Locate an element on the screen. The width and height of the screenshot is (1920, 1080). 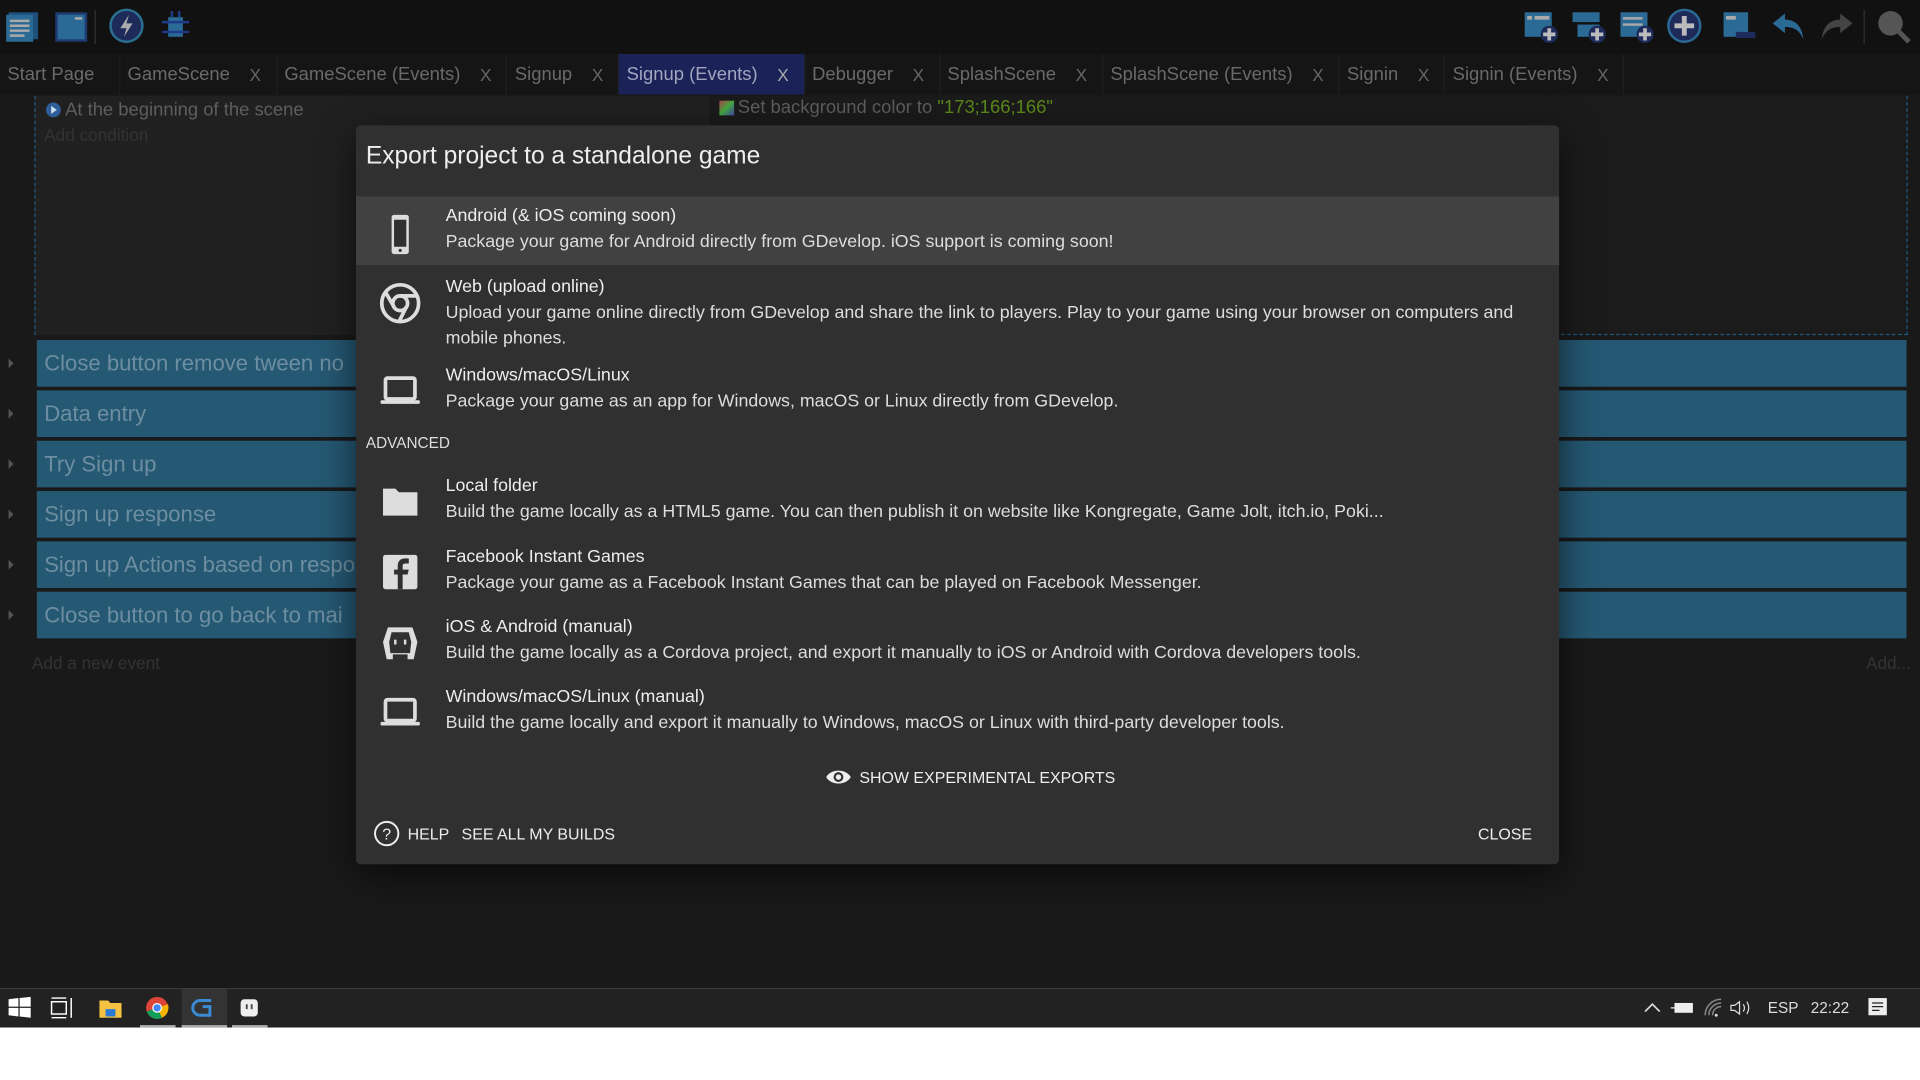
add-event-link: Add a new event is located at coordinates (96, 663).